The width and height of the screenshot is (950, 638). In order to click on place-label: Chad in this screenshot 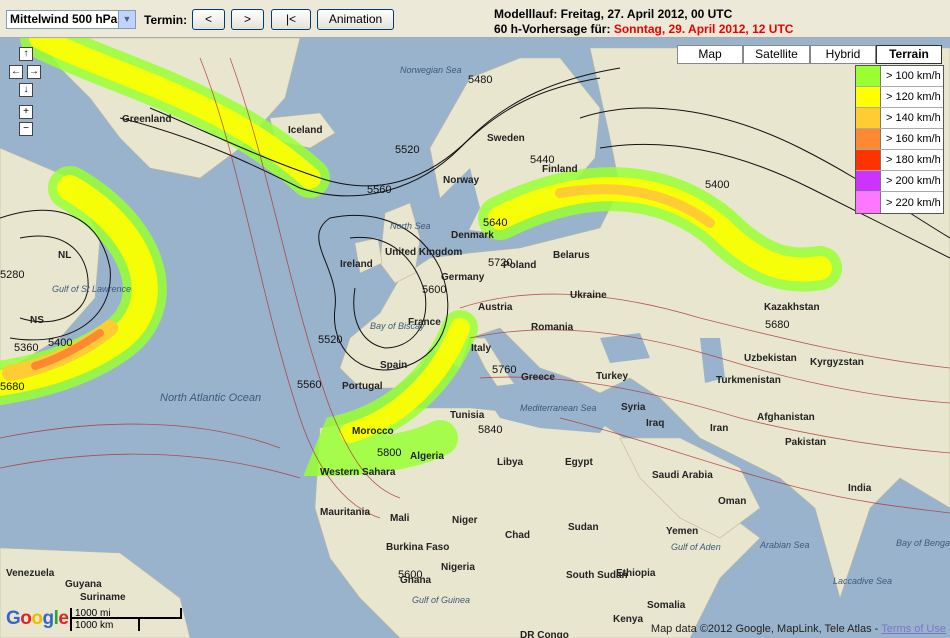, I will do `click(517, 535)`.